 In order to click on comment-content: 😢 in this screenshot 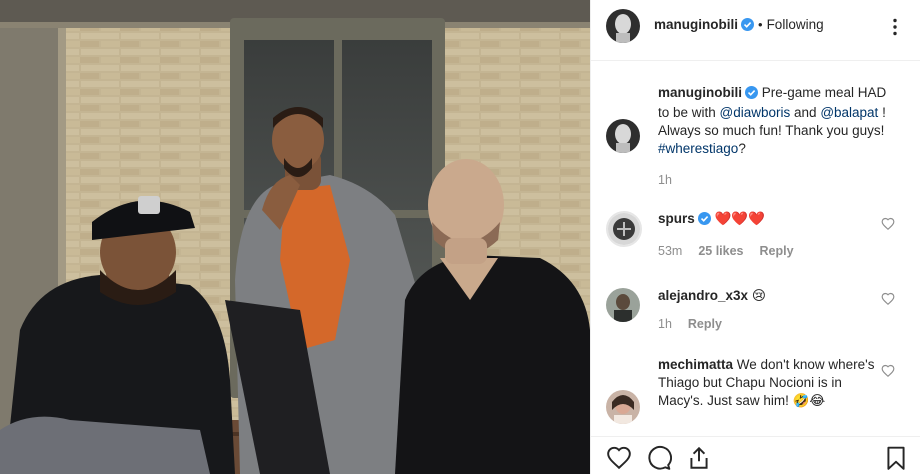, I will do `click(757, 295)`.